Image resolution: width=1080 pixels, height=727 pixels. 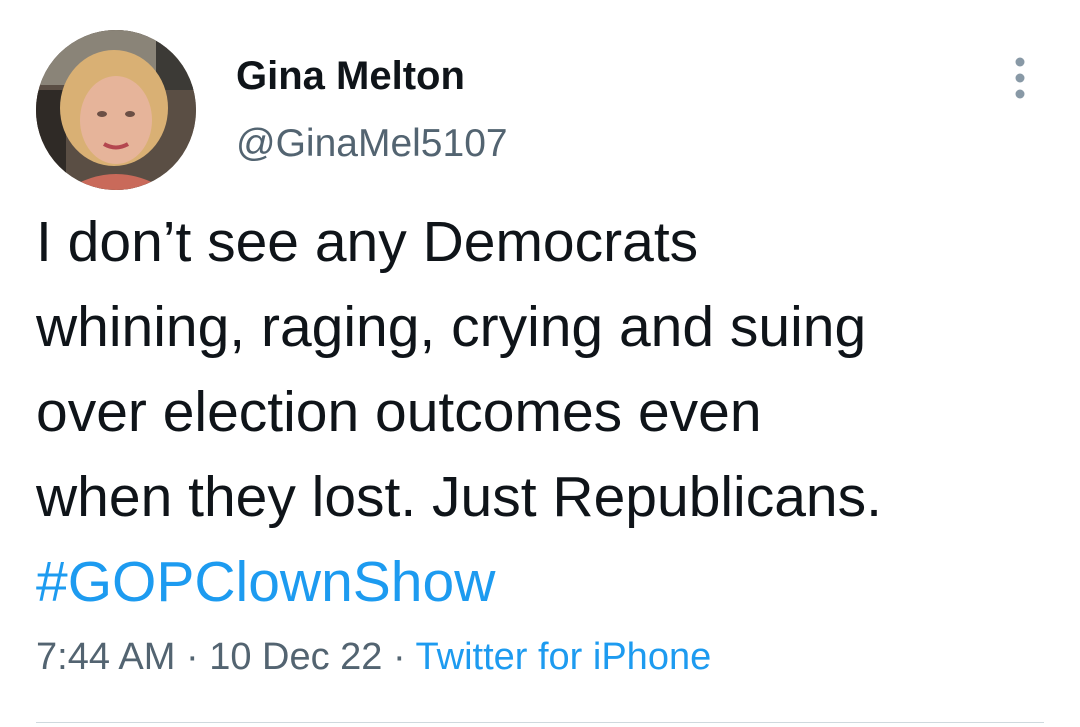 I want to click on tweet-time: 7:44 AM, so click(x=105, y=657).